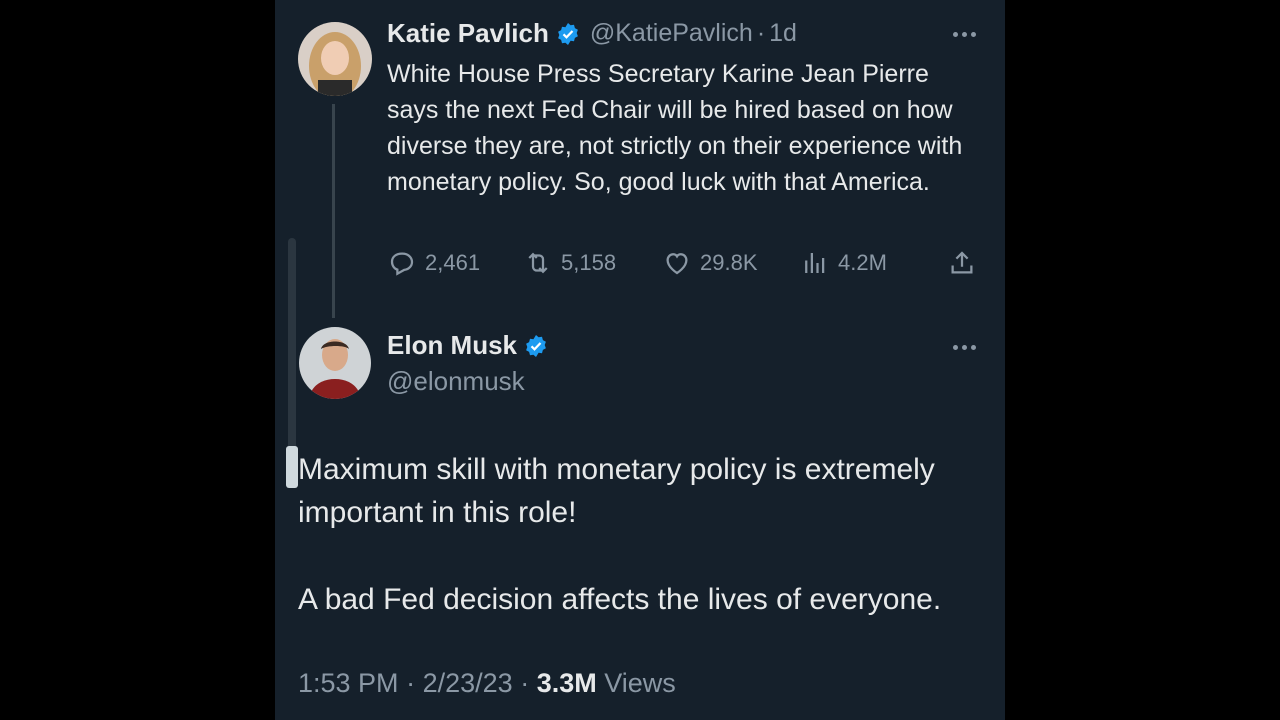 The width and height of the screenshot is (1280, 720). I want to click on reply-tweet-header: Elon Musk, so click(467, 345).